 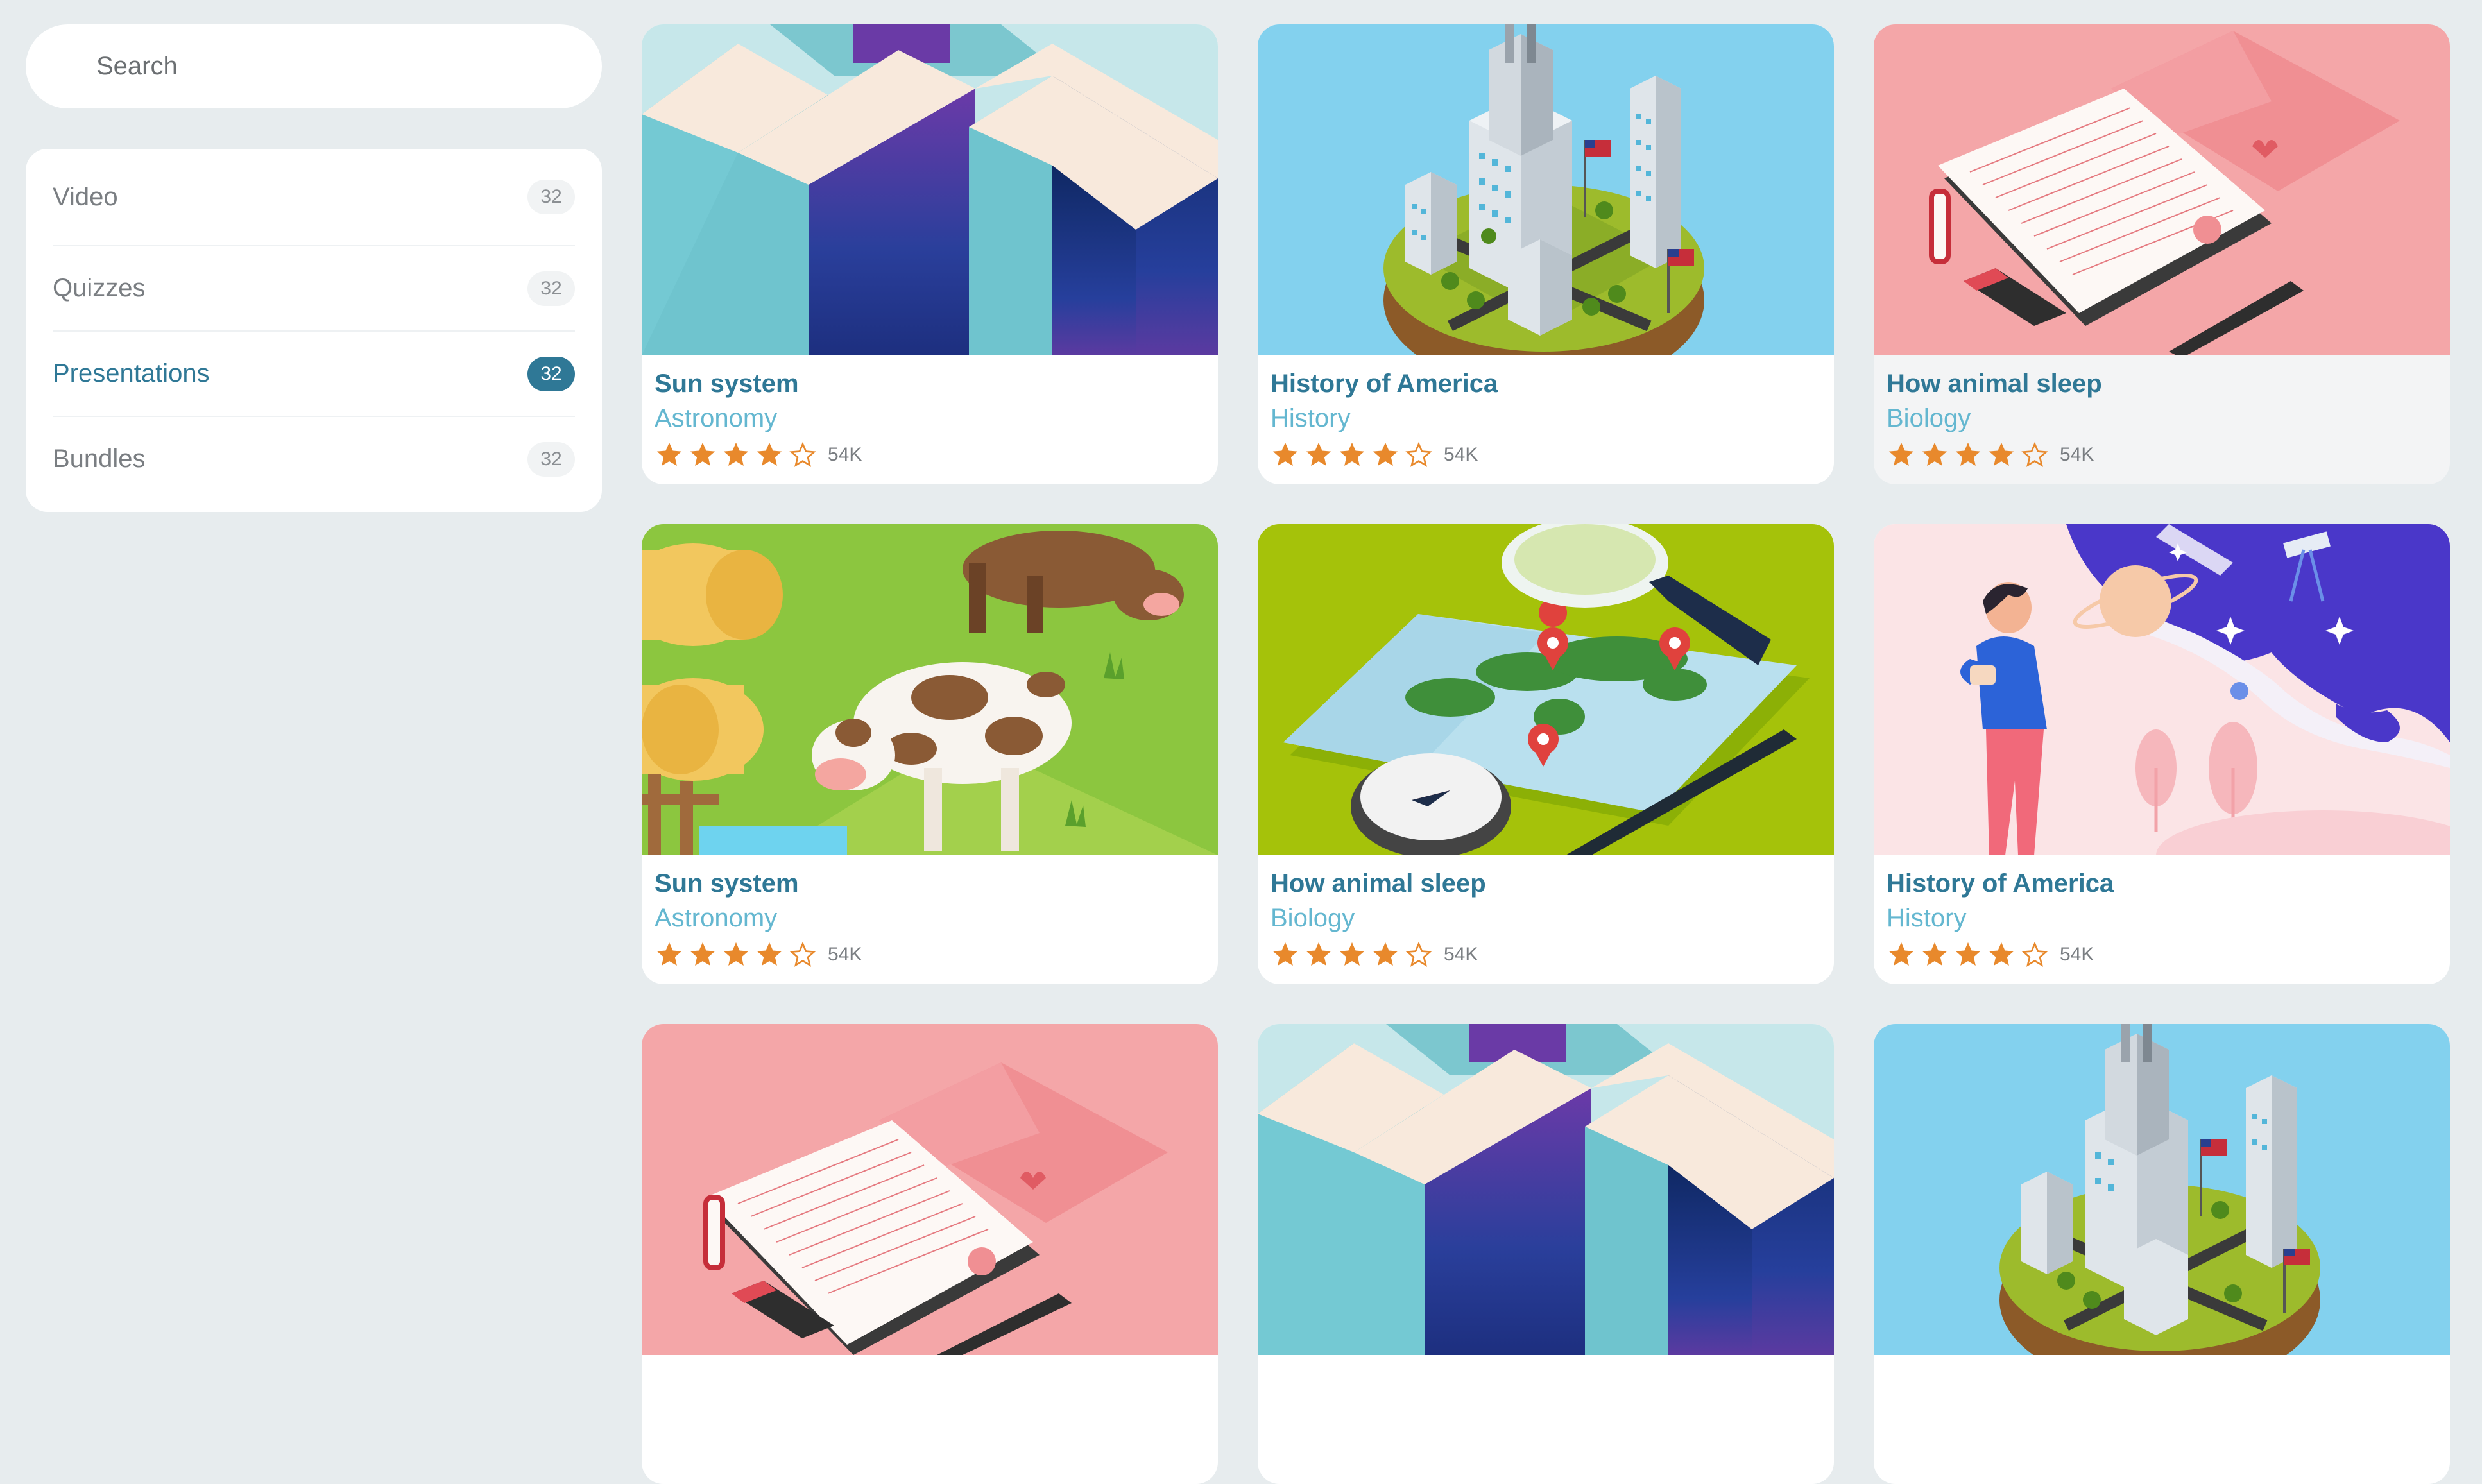 What do you see at coordinates (85, 197) in the screenshot?
I see `menu-item-label: Video` at bounding box center [85, 197].